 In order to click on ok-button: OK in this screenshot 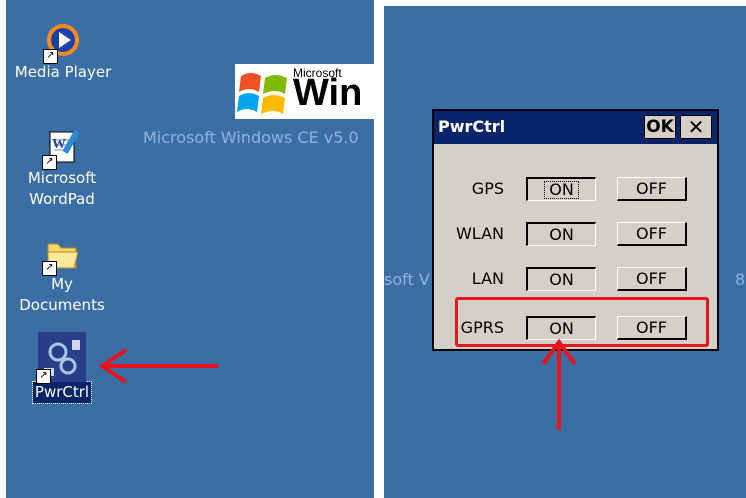, I will do `click(660, 127)`.